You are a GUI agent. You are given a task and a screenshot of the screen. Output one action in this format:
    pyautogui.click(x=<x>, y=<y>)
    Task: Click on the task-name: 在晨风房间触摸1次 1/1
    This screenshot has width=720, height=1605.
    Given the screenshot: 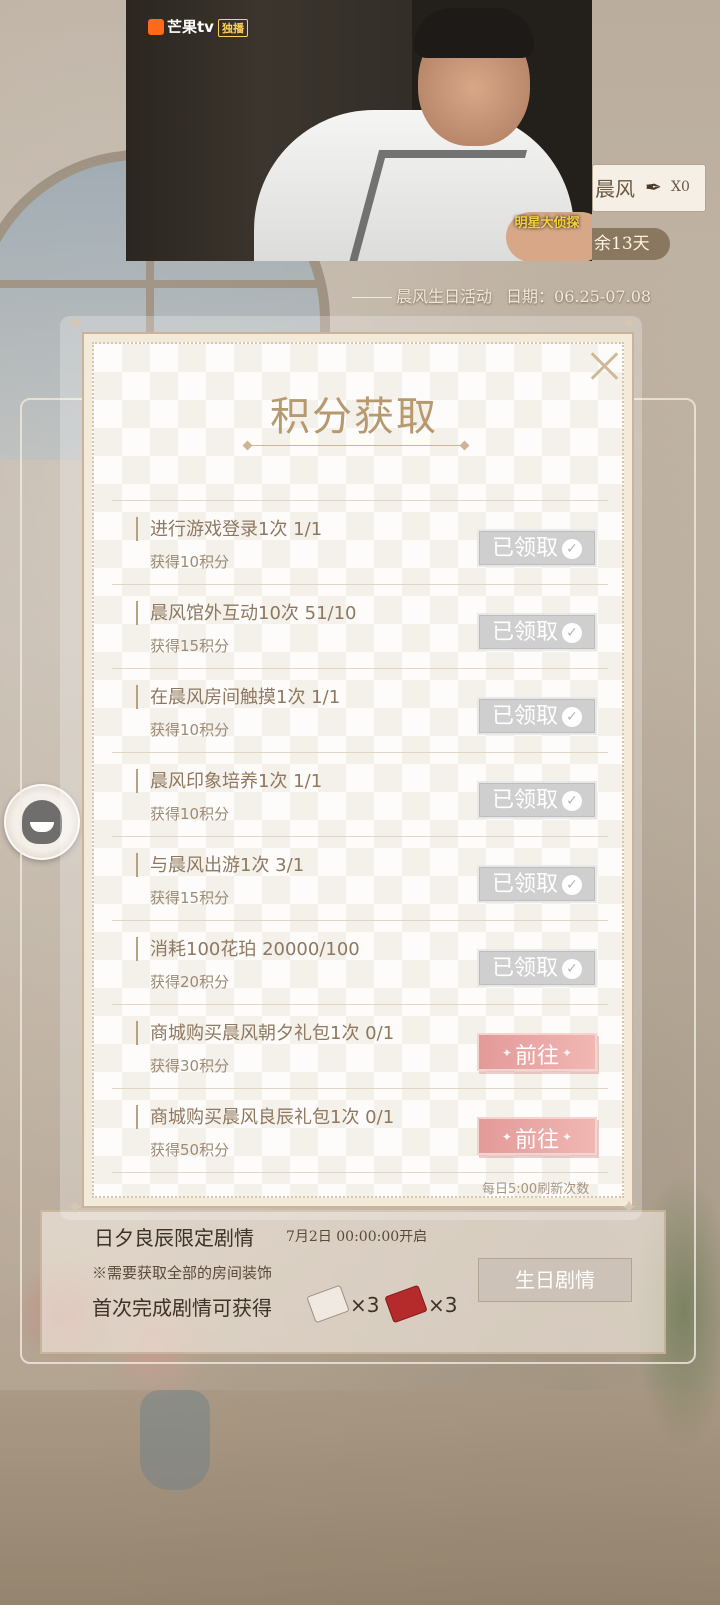 What is the action you would take?
    pyautogui.click(x=245, y=697)
    